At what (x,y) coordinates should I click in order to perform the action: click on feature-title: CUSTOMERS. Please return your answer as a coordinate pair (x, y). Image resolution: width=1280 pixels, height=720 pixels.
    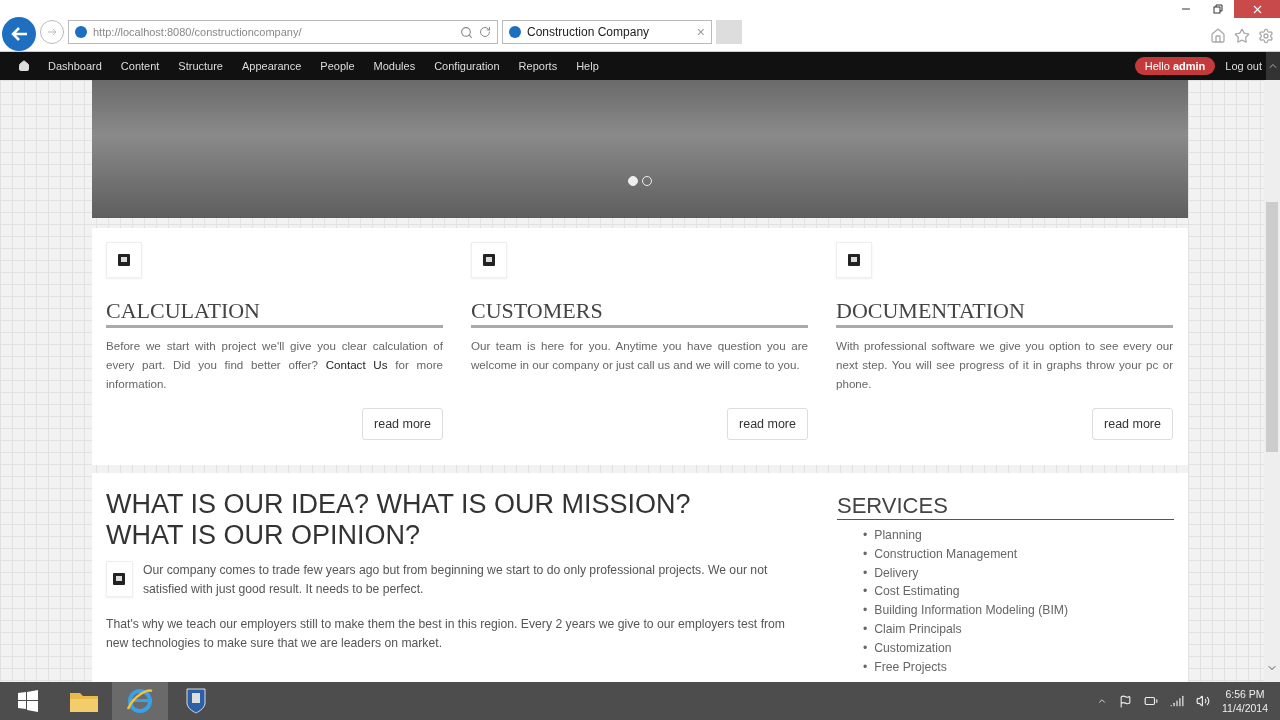
    Looking at the image, I should click on (639, 313).